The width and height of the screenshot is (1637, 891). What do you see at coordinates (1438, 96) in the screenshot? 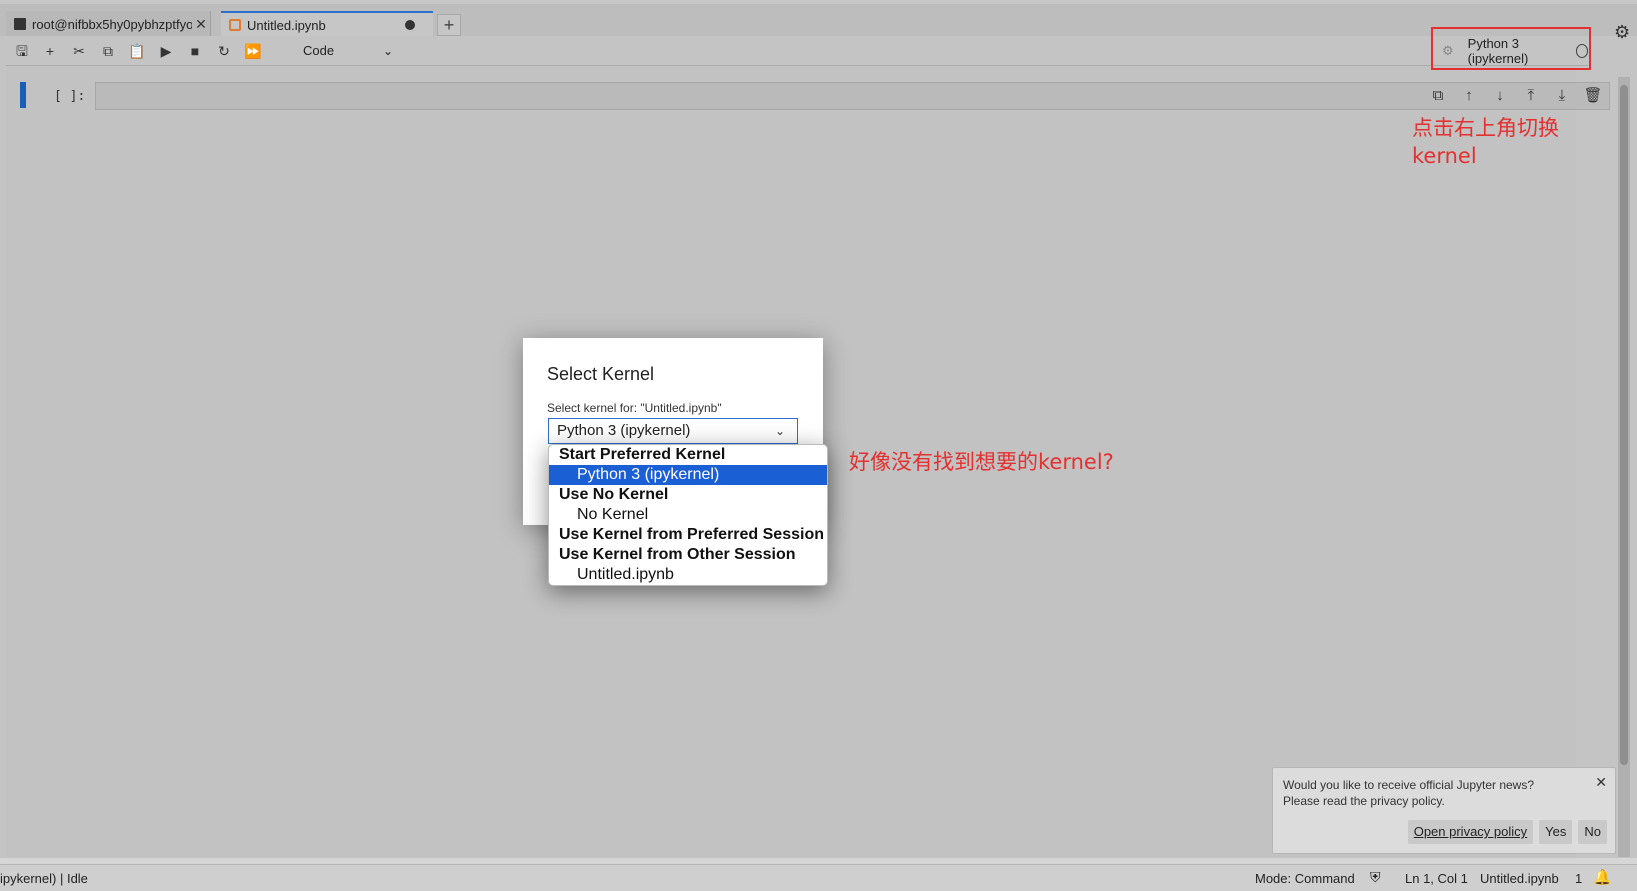
I see `duplicate-icon: ⧉` at bounding box center [1438, 96].